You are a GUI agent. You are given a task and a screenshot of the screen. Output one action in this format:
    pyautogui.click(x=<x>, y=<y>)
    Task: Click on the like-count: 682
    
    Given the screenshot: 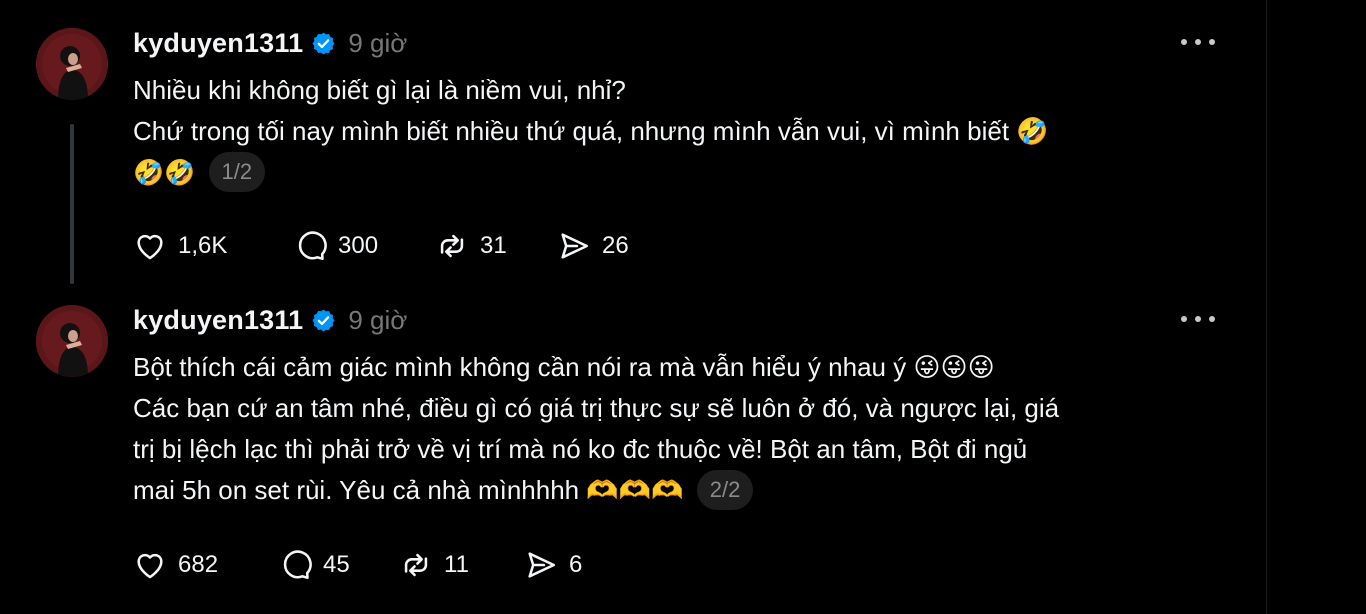 What is the action you would take?
    pyautogui.click(x=198, y=564)
    